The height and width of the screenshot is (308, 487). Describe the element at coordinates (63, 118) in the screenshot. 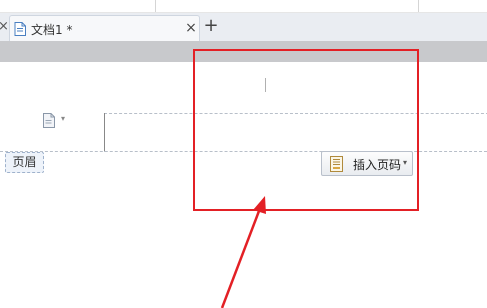

I see `chevron-down-icon: ▾` at that location.